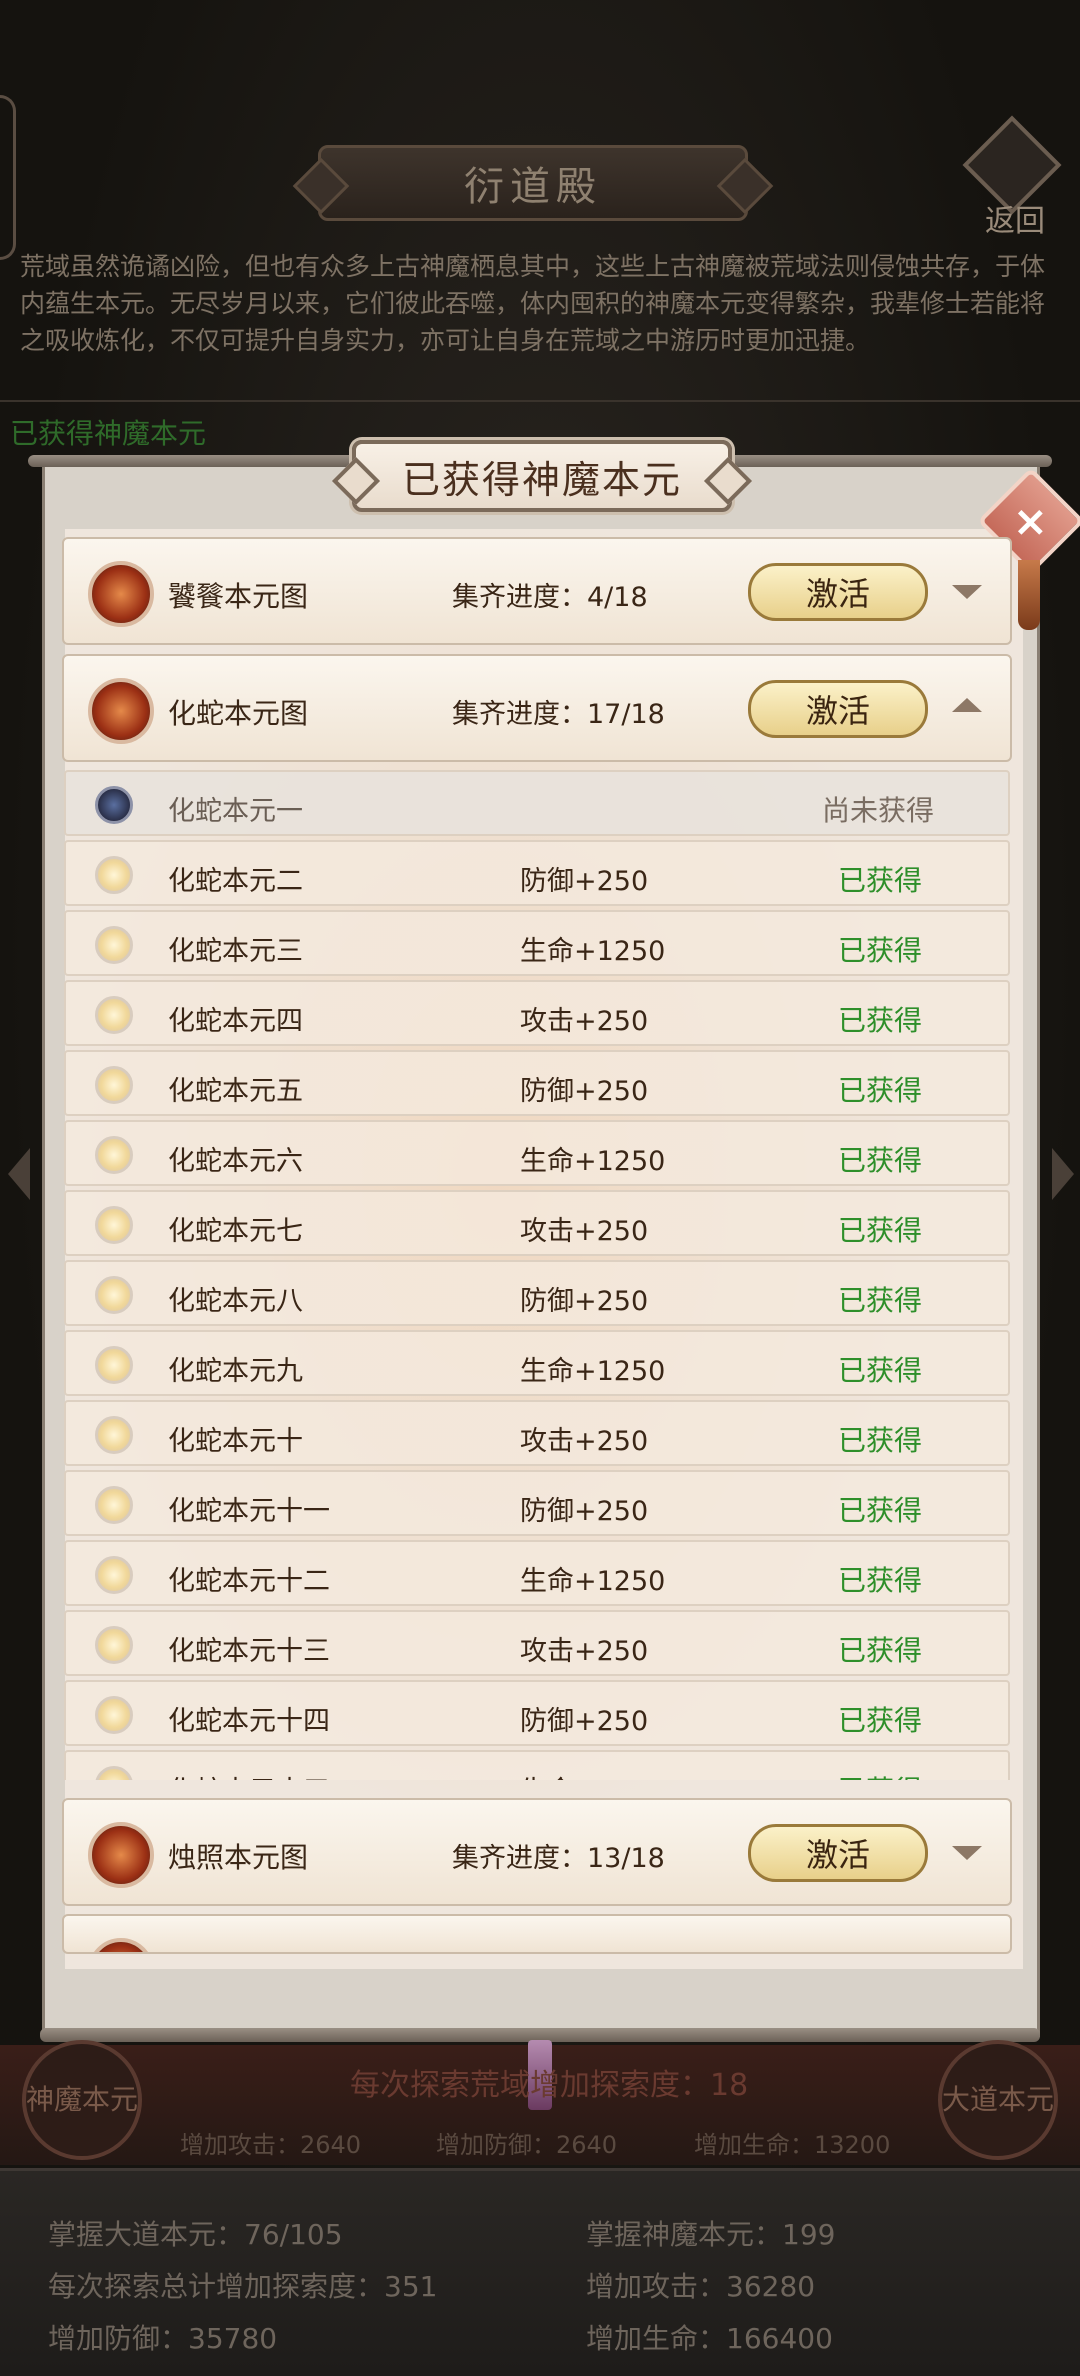 The height and width of the screenshot is (2376, 1080). Describe the element at coordinates (235, 1161) in the screenshot. I see `item-name: 化蛇本元六` at that location.